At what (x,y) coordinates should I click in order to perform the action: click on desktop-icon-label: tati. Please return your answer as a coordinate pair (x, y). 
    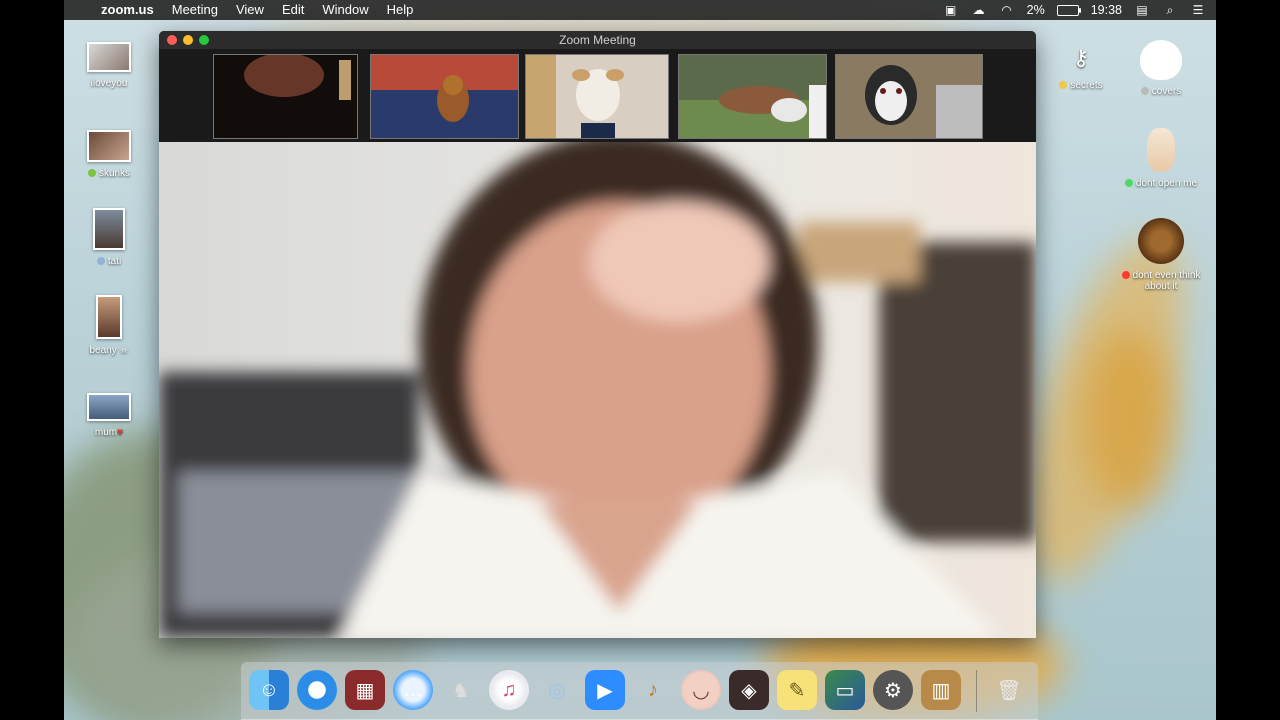
    Looking at the image, I should click on (114, 261).